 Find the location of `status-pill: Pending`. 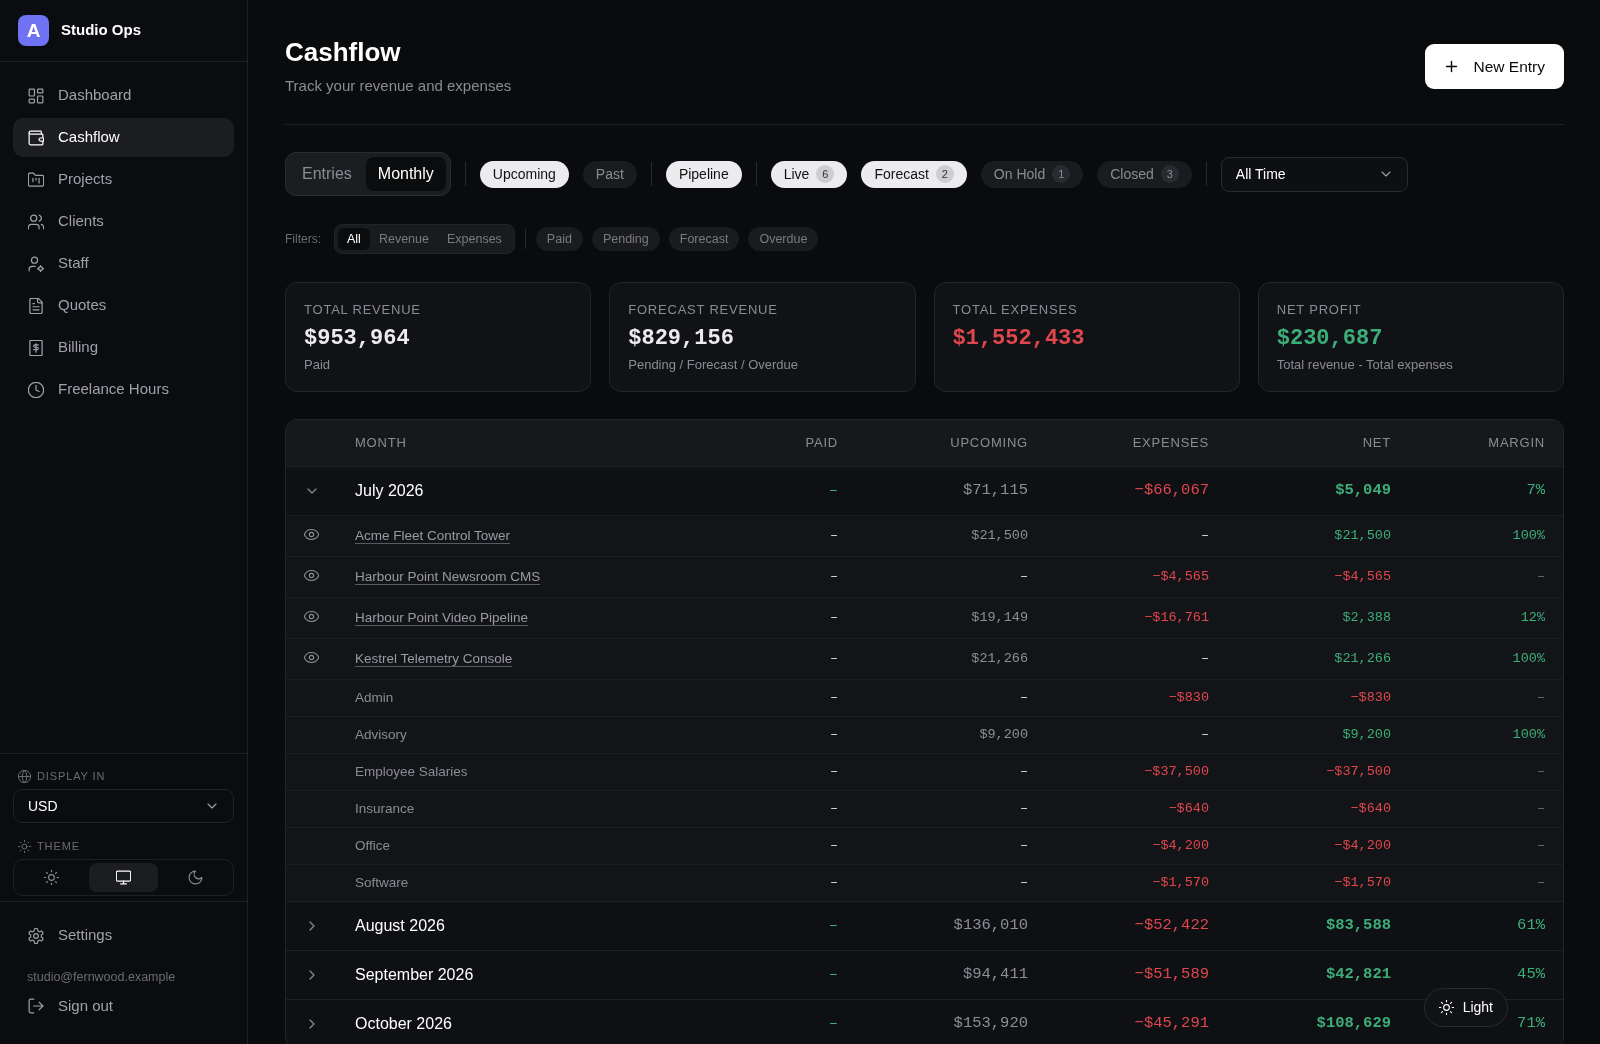

status-pill: Pending is located at coordinates (625, 239).